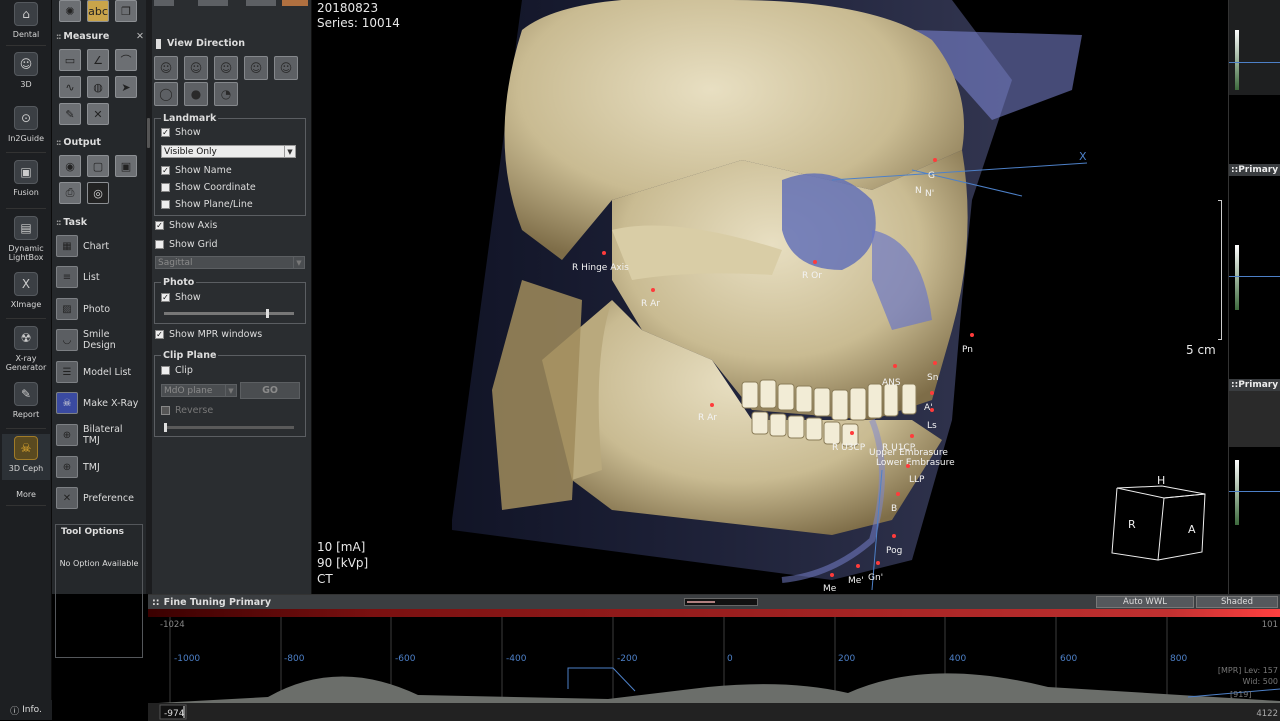 The width and height of the screenshot is (1280, 721). I want to click on print-icon: ⎙, so click(70, 193).